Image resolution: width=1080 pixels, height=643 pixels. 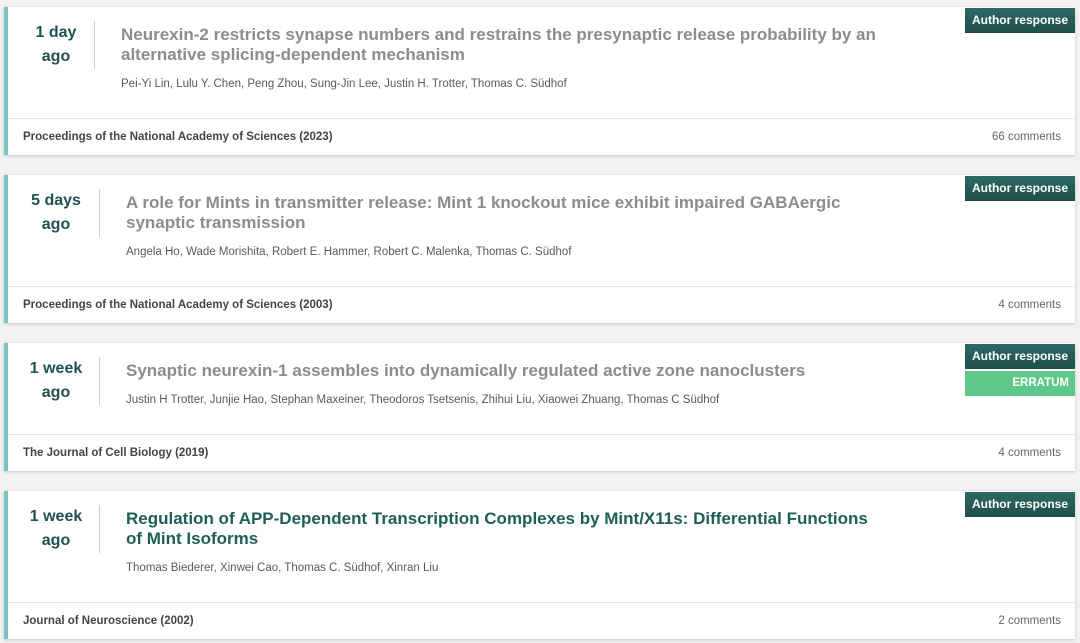 I want to click on erratum-badge: ERRATUM, so click(x=1020, y=383).